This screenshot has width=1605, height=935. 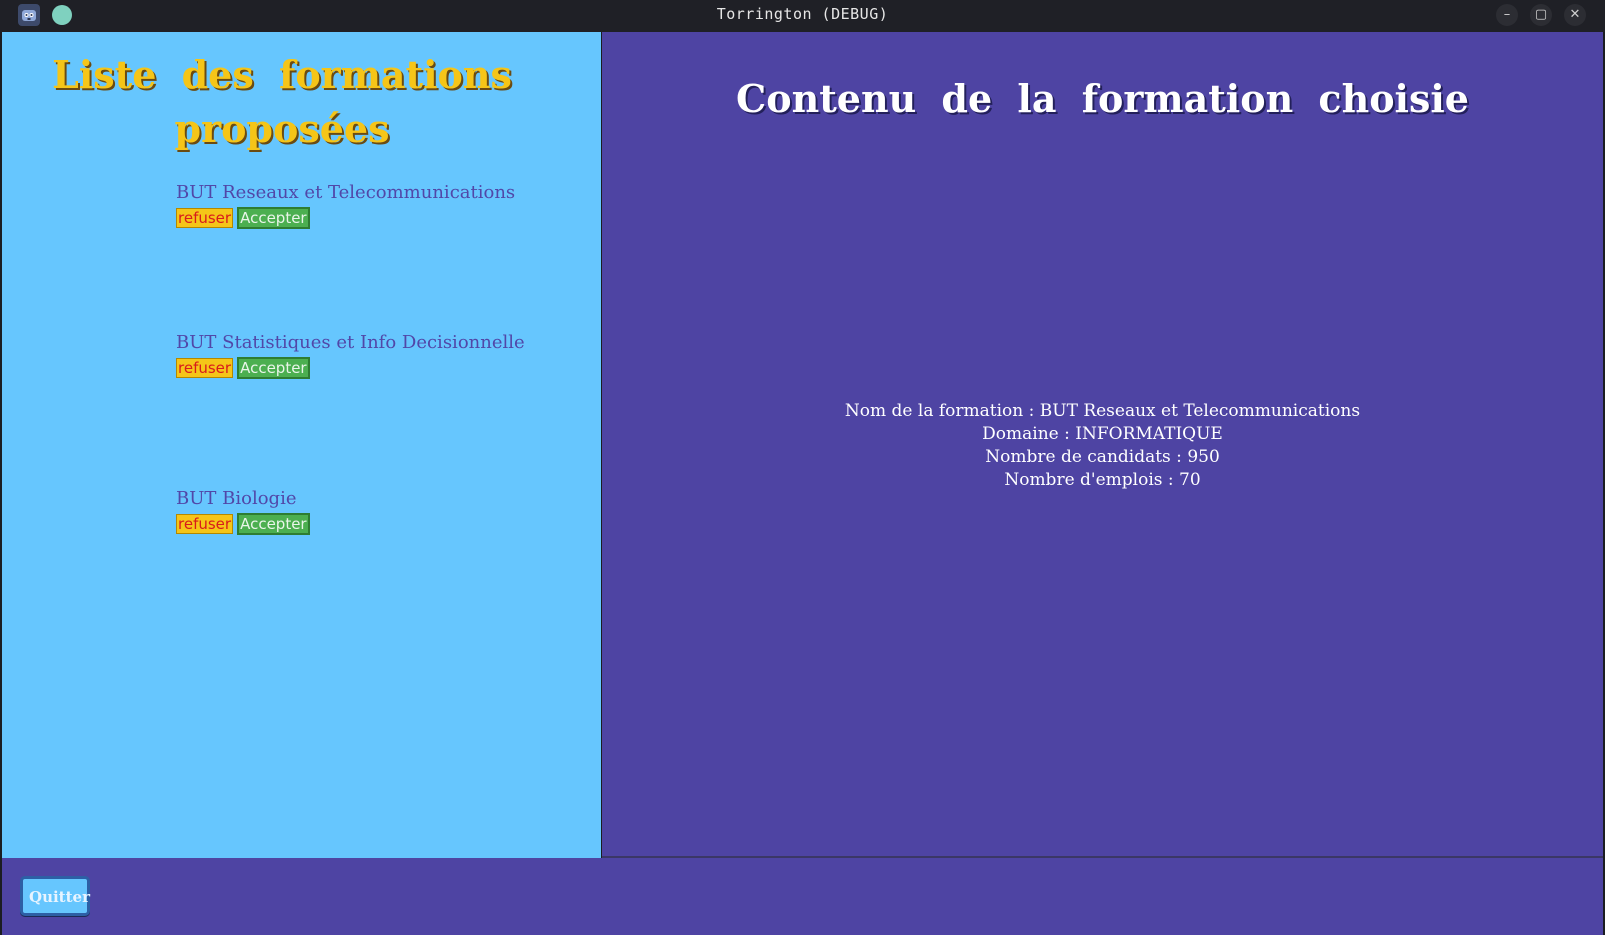 I want to click on formations-list-title: Liste des formations proposées, so click(x=282, y=101).